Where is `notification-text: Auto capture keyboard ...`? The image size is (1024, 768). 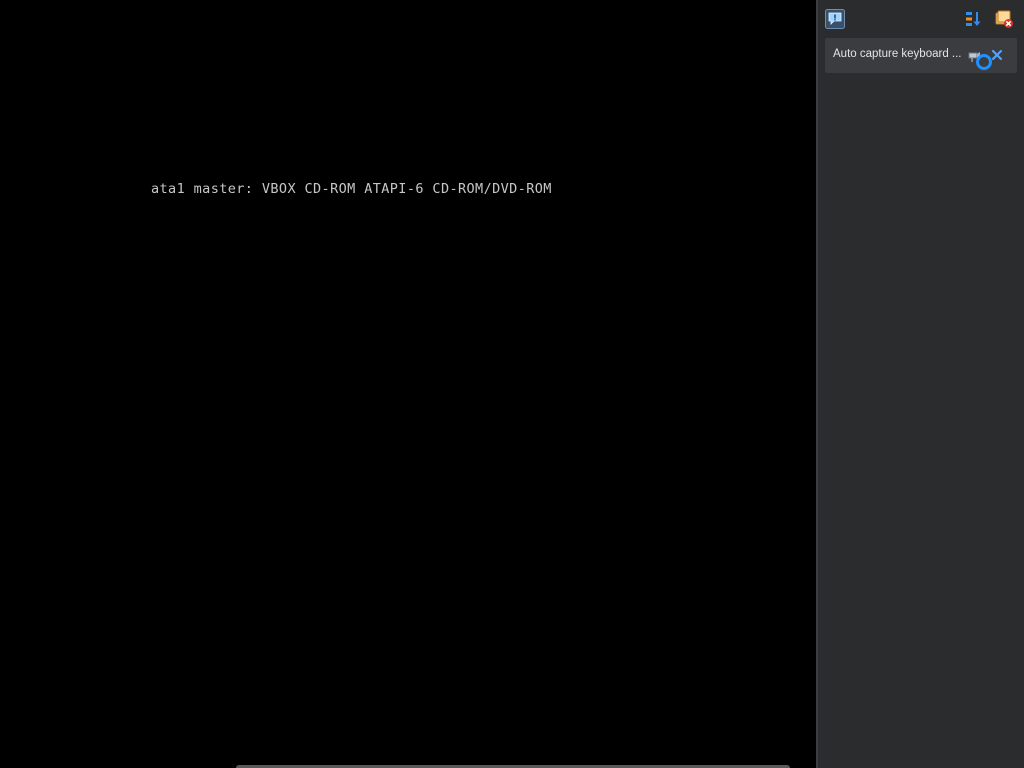 notification-text: Auto capture keyboard ... is located at coordinates (897, 54).